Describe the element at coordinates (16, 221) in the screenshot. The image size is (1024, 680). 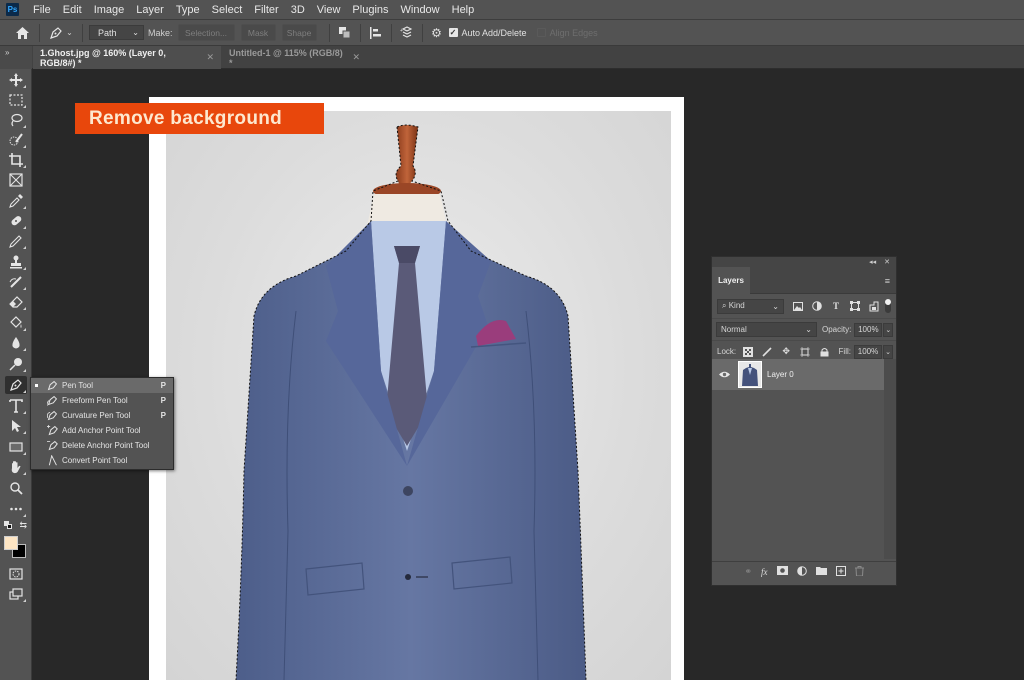
I see `healing-brush-tool` at that location.